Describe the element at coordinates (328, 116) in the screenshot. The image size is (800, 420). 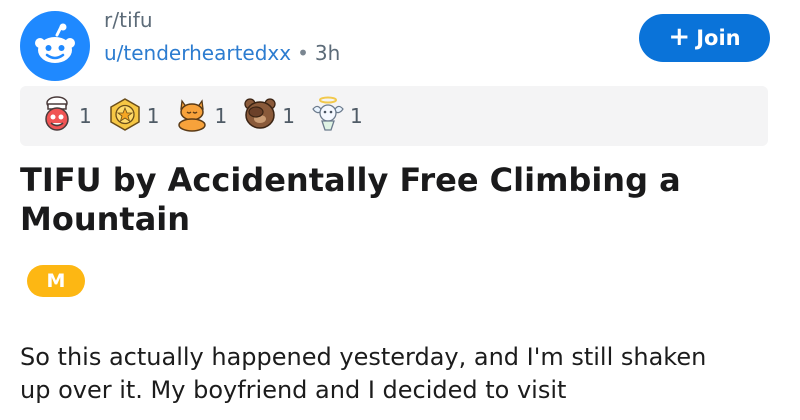
I see `angel-award-icon` at that location.